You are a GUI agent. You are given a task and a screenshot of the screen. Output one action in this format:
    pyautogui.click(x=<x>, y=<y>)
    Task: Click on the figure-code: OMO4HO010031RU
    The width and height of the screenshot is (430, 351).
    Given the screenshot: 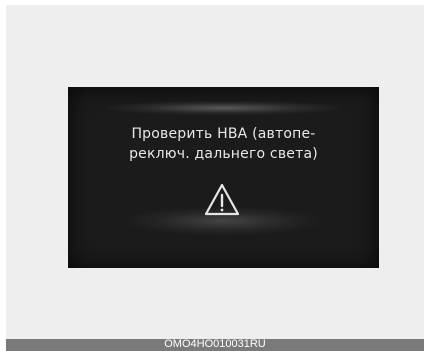 What is the action you would take?
    pyautogui.click(x=215, y=344)
    